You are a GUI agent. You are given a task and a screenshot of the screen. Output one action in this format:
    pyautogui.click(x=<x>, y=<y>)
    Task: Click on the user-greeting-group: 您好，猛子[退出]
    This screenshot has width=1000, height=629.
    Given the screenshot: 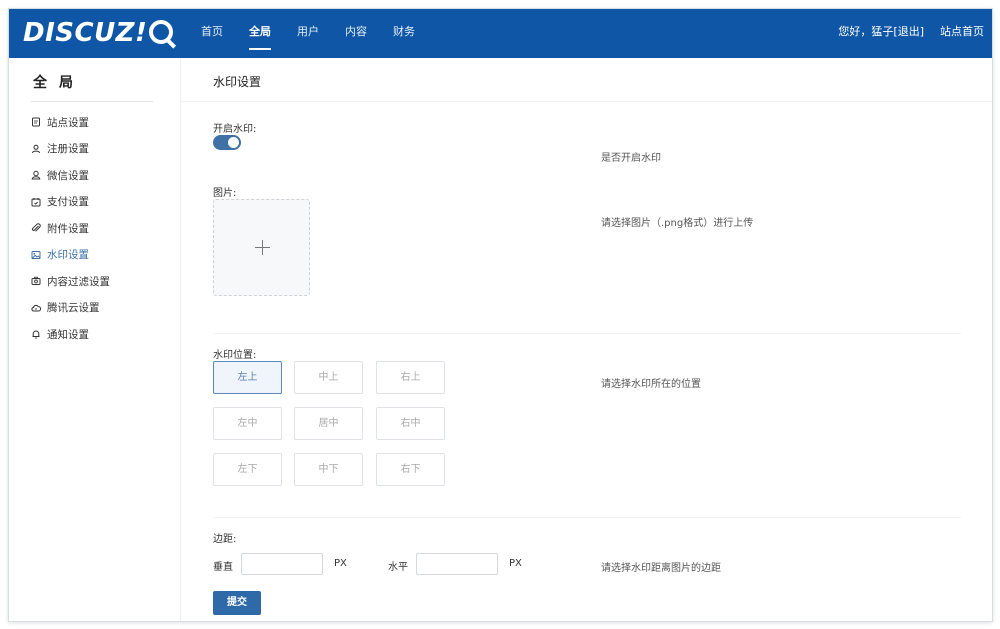 What is the action you would take?
    pyautogui.click(x=881, y=32)
    